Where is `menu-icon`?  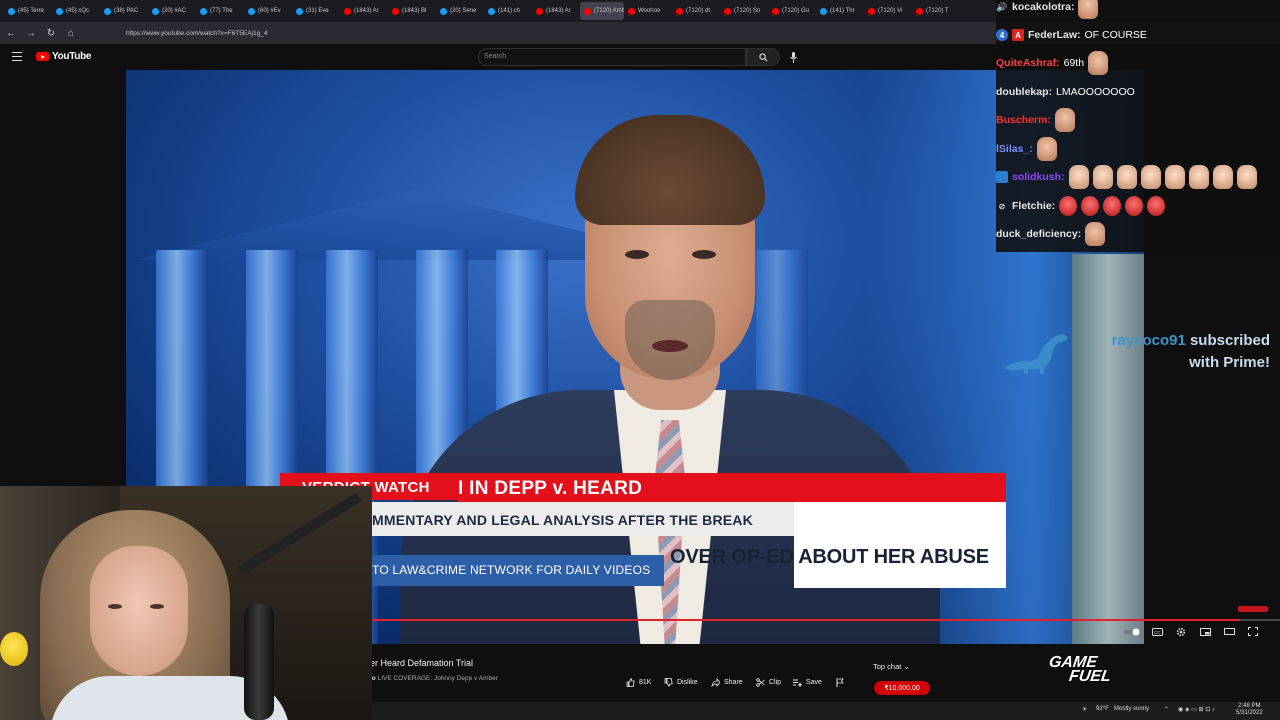
menu-icon is located at coordinates (17, 56).